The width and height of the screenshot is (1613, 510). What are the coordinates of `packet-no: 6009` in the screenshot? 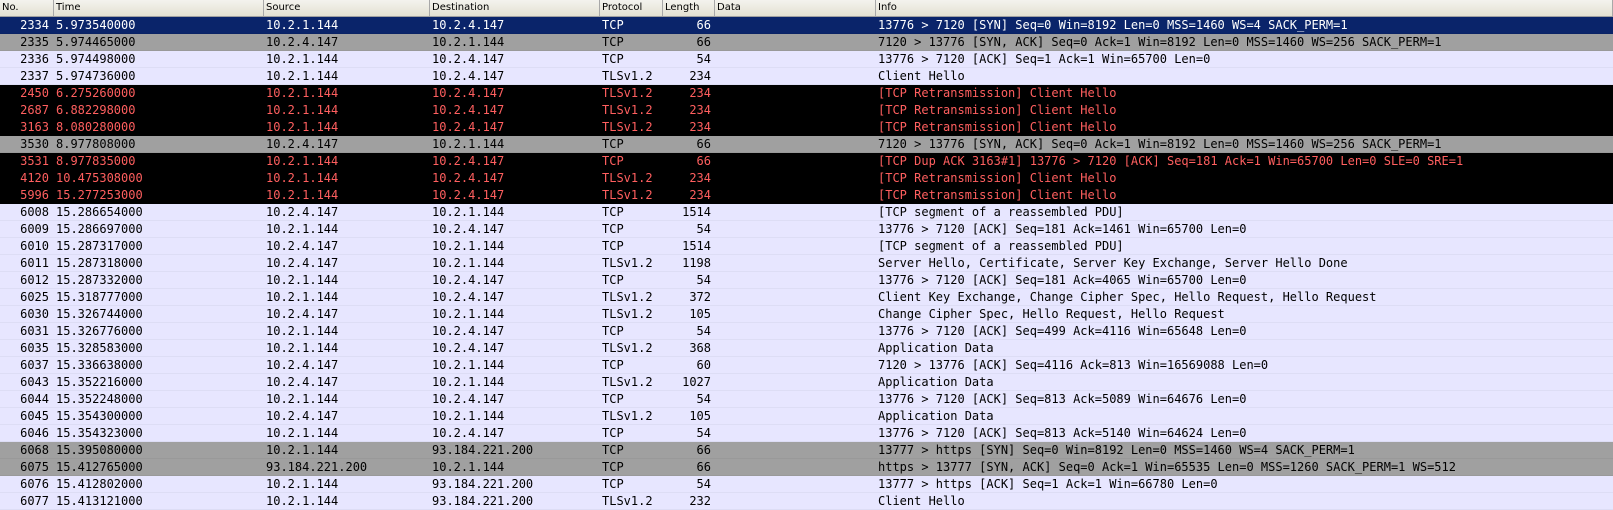 It's located at (34, 229).